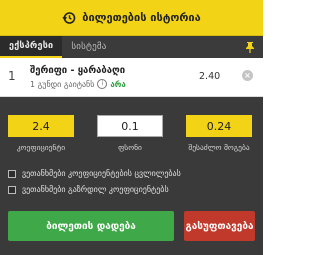  Describe the element at coordinates (12, 76) in the screenshot. I see `bet-index: 1` at that location.